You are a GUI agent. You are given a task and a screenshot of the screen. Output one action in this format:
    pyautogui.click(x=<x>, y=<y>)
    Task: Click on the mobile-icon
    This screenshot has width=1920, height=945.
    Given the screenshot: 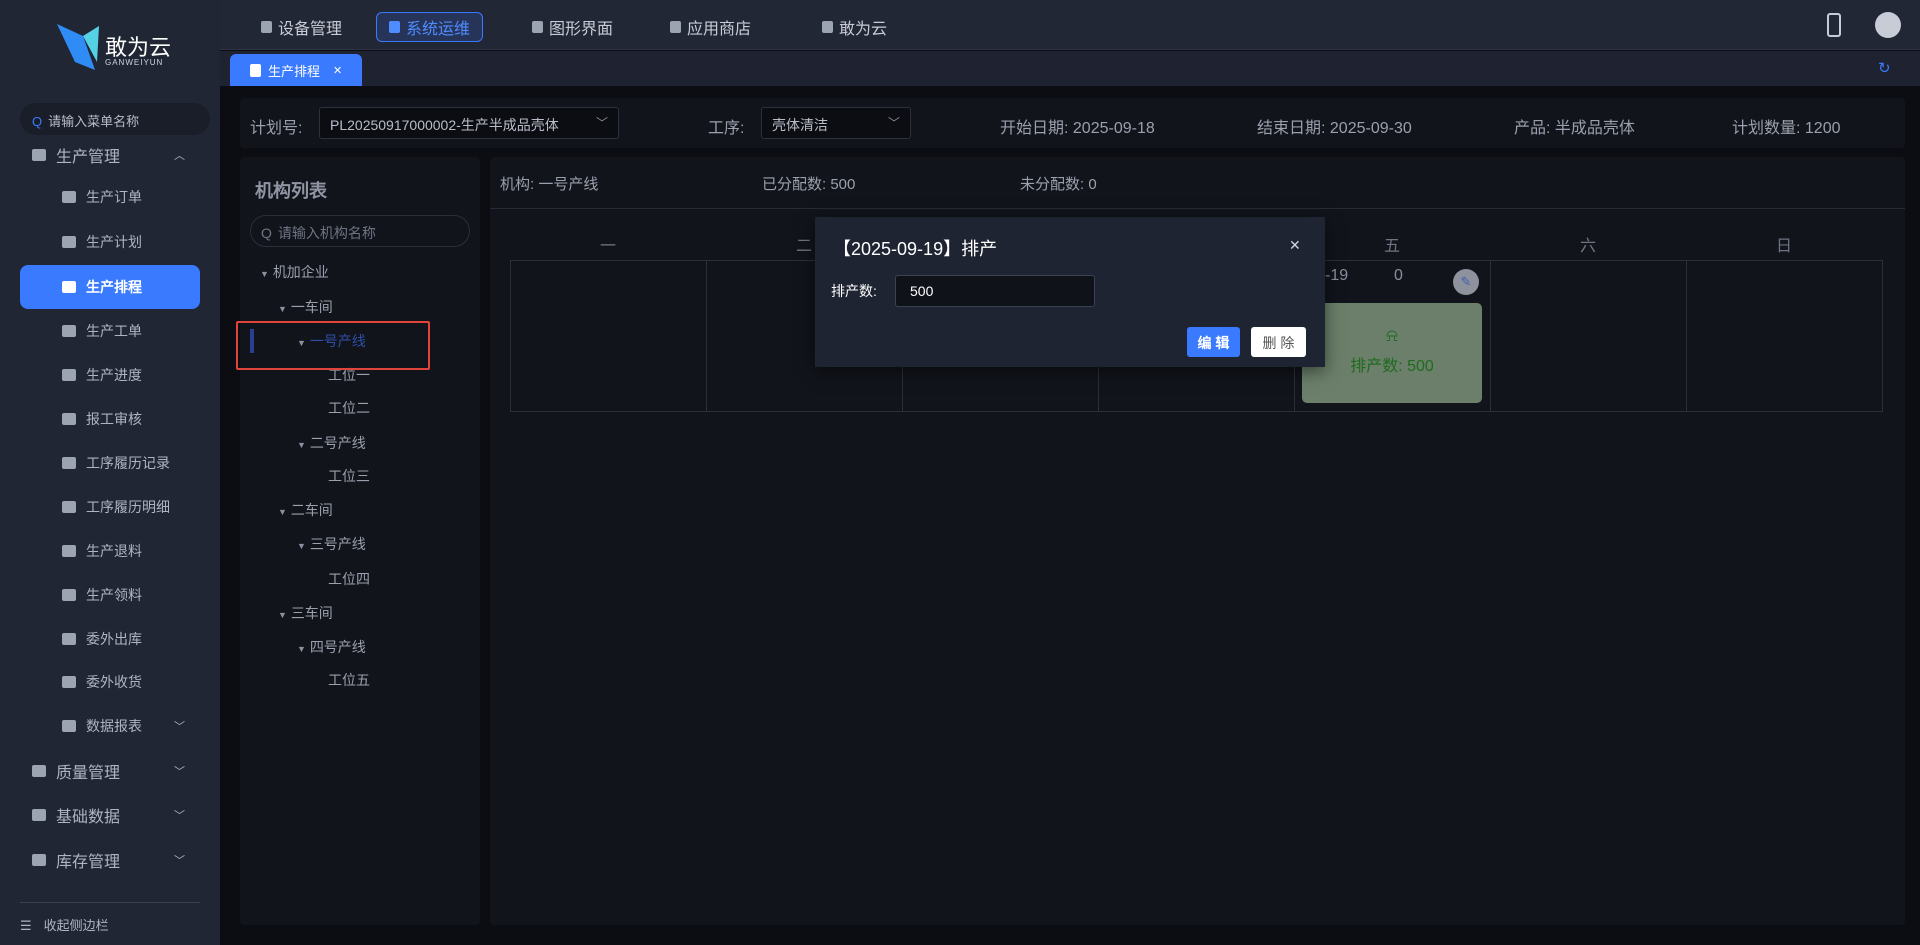 What is the action you would take?
    pyautogui.click(x=1834, y=25)
    